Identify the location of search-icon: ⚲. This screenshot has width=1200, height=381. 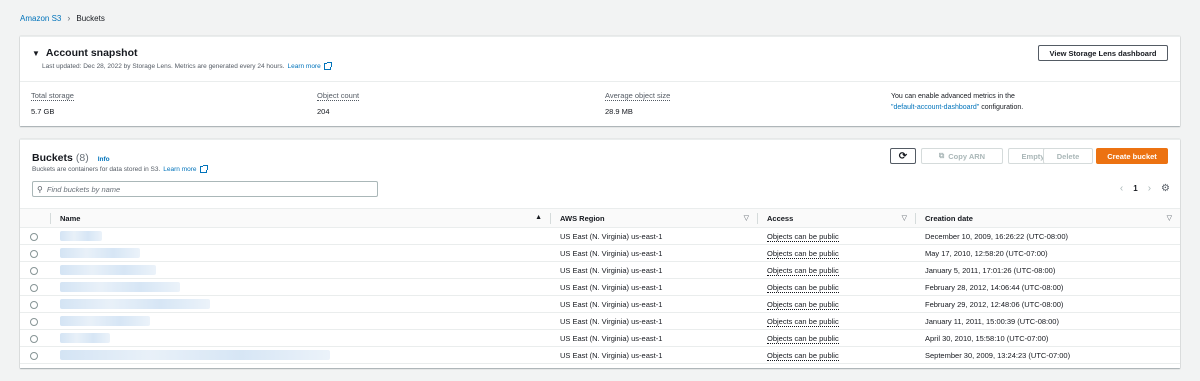
(40, 189).